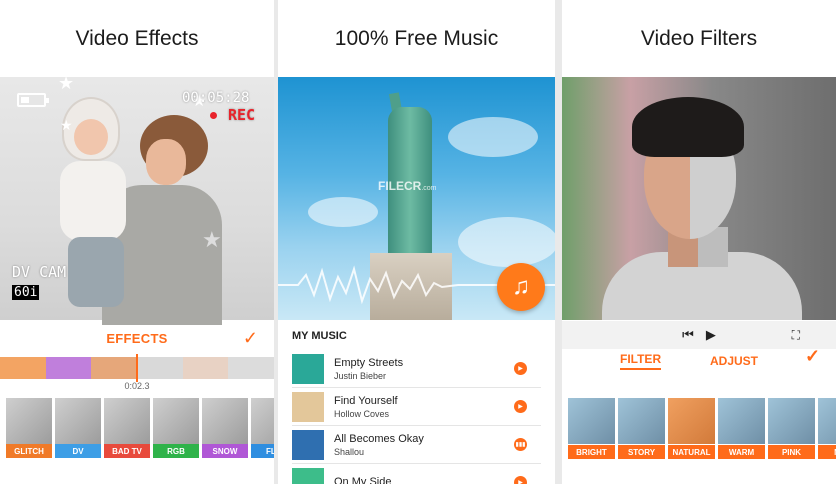  I want to click on effect-thumb: RGB, so click(176, 428).